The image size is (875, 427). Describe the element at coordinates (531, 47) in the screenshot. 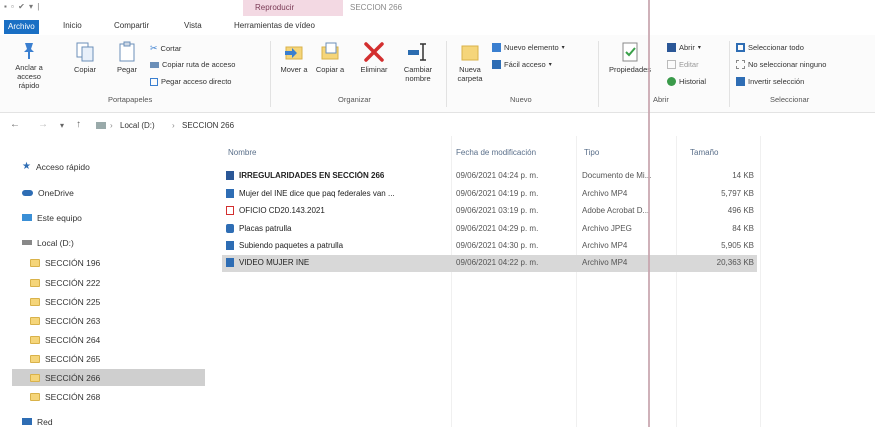

I see `new-item-label: Nuevo elemento` at that location.